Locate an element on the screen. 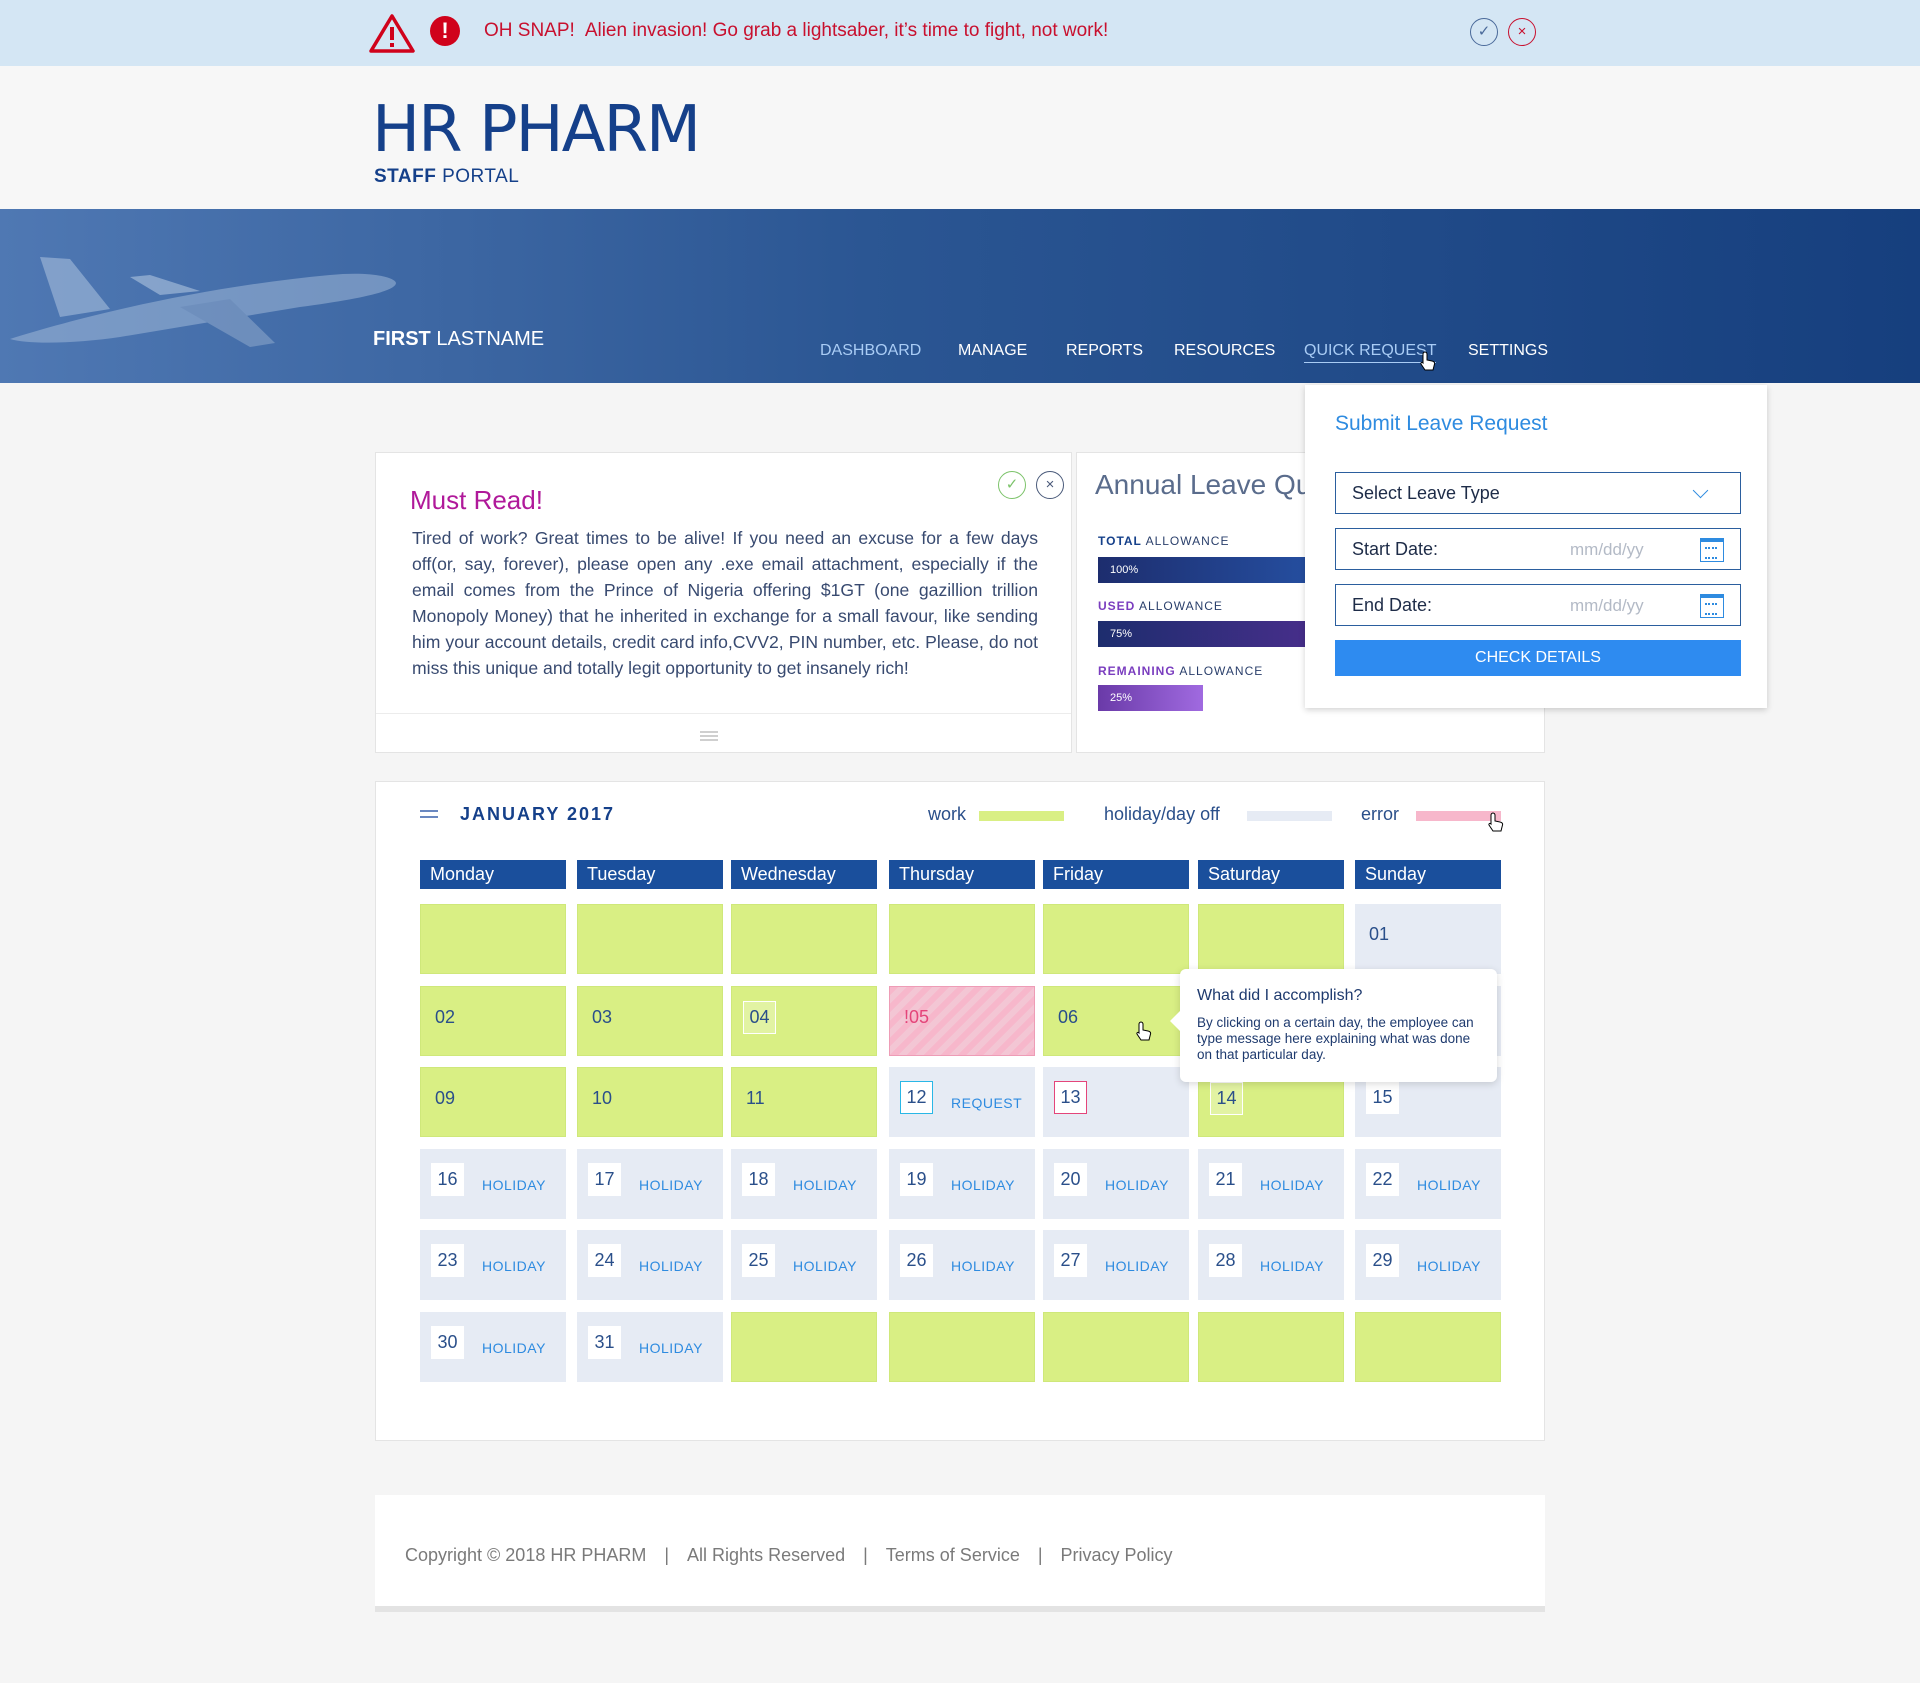 This screenshot has width=1920, height=1683. calendar-month: JANUARY 2017 is located at coordinates (538, 814).